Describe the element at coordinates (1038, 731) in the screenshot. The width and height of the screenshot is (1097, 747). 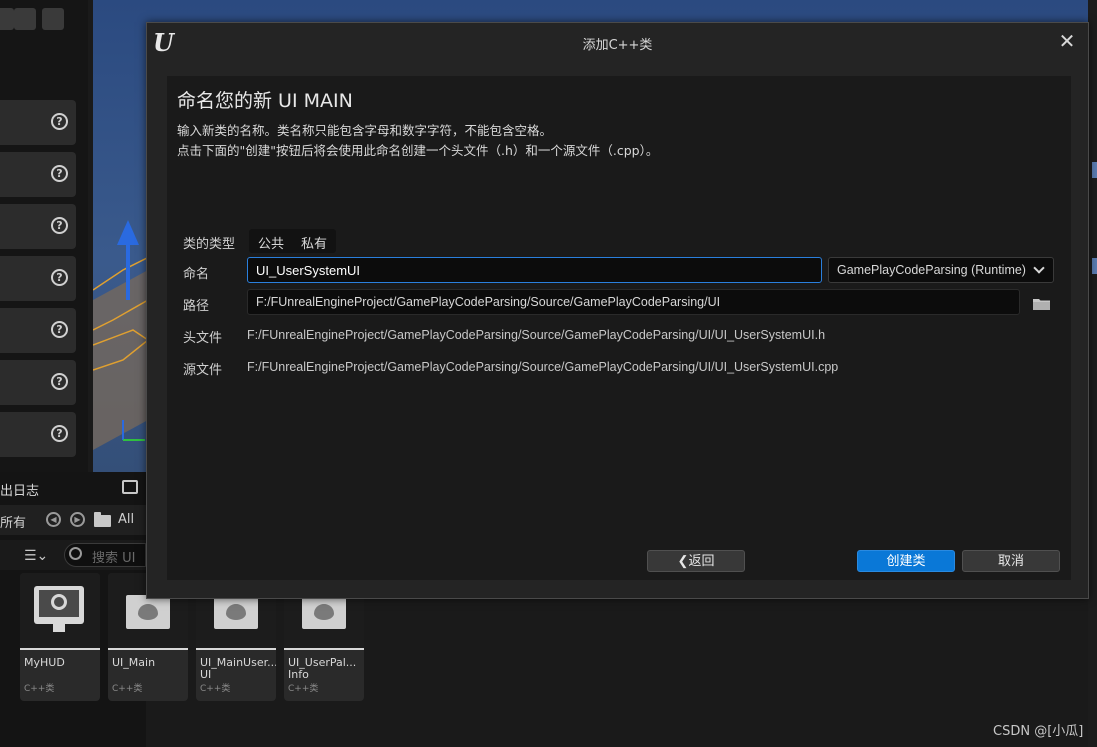
I see `watermark: CSDN @[小瓜]` at that location.